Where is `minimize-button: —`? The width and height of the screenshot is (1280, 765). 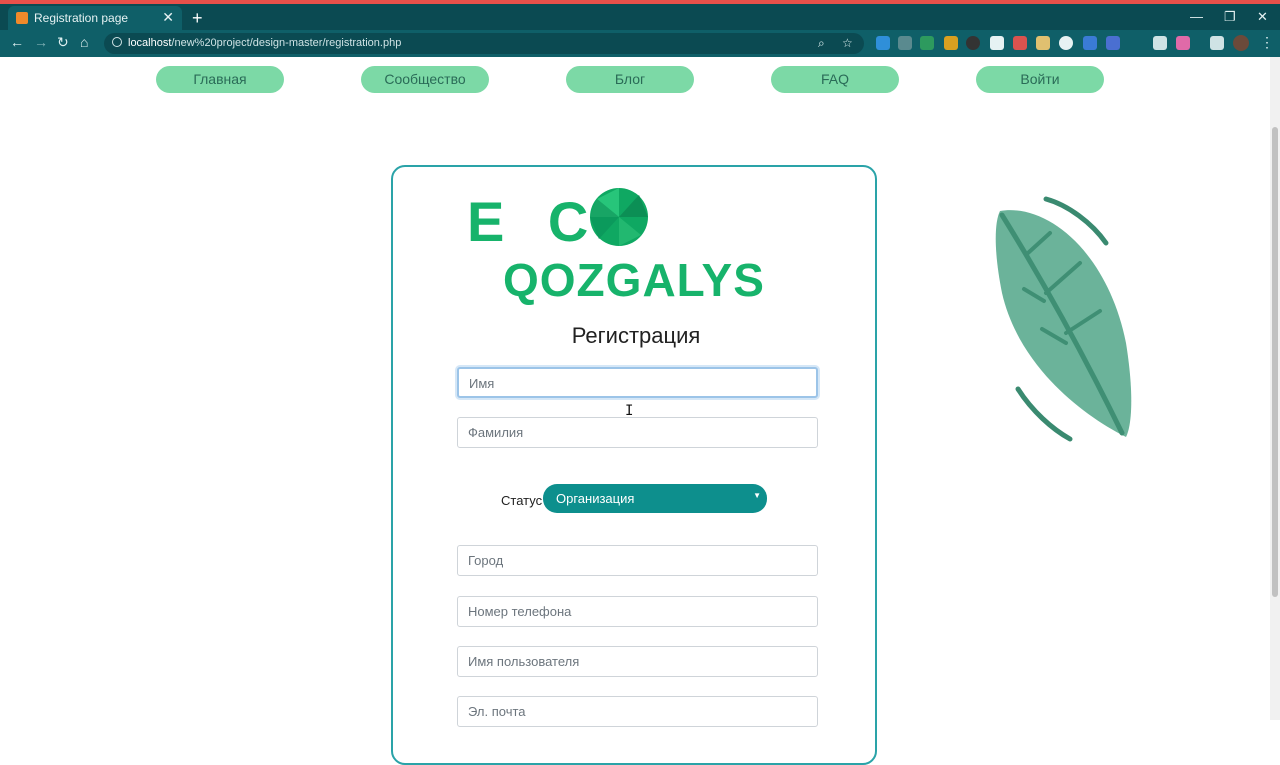
minimize-button: — is located at coordinates (1196, 16).